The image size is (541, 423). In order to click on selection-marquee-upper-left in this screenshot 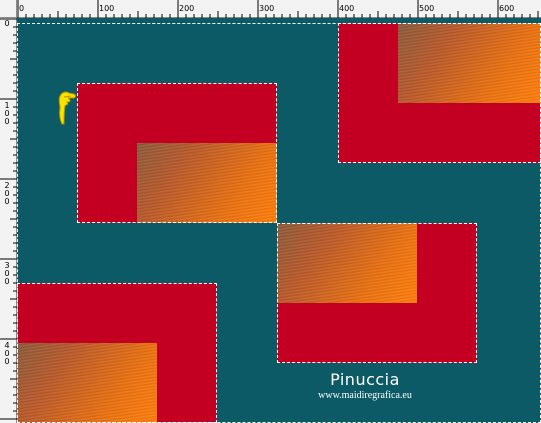, I will do `click(177, 153)`.